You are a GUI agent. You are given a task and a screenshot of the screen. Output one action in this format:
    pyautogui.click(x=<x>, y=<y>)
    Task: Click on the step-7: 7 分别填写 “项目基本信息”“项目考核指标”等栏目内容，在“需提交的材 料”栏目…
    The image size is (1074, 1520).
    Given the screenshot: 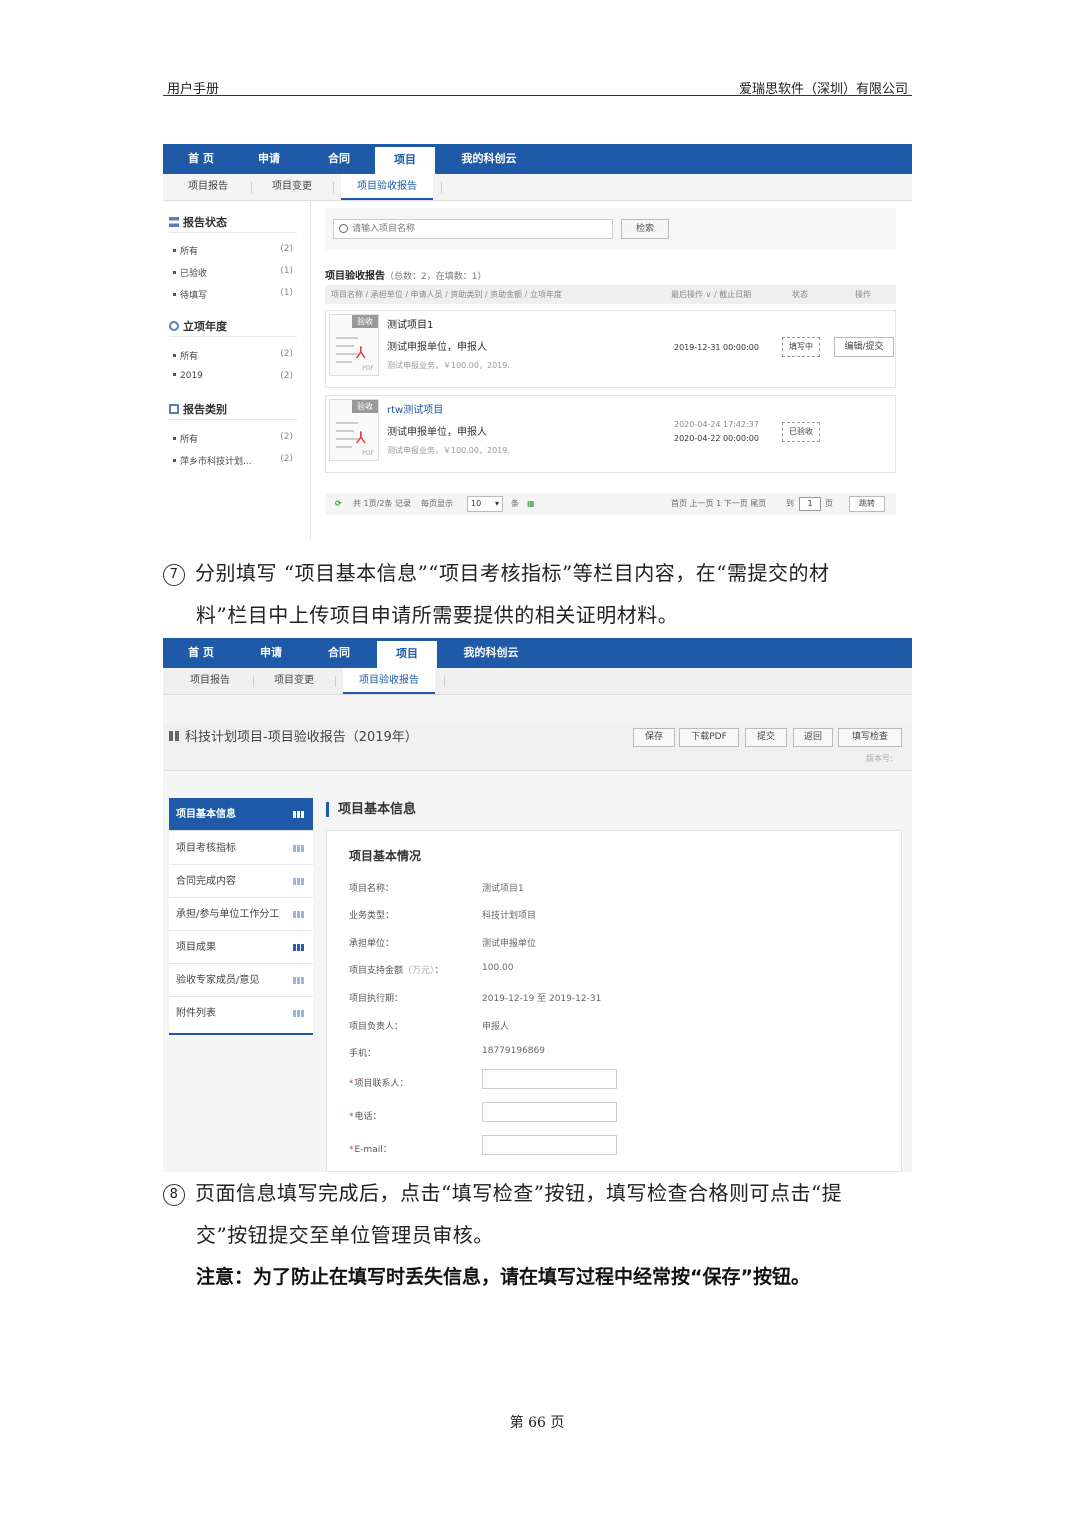 What is the action you would take?
    pyautogui.click(x=543, y=594)
    